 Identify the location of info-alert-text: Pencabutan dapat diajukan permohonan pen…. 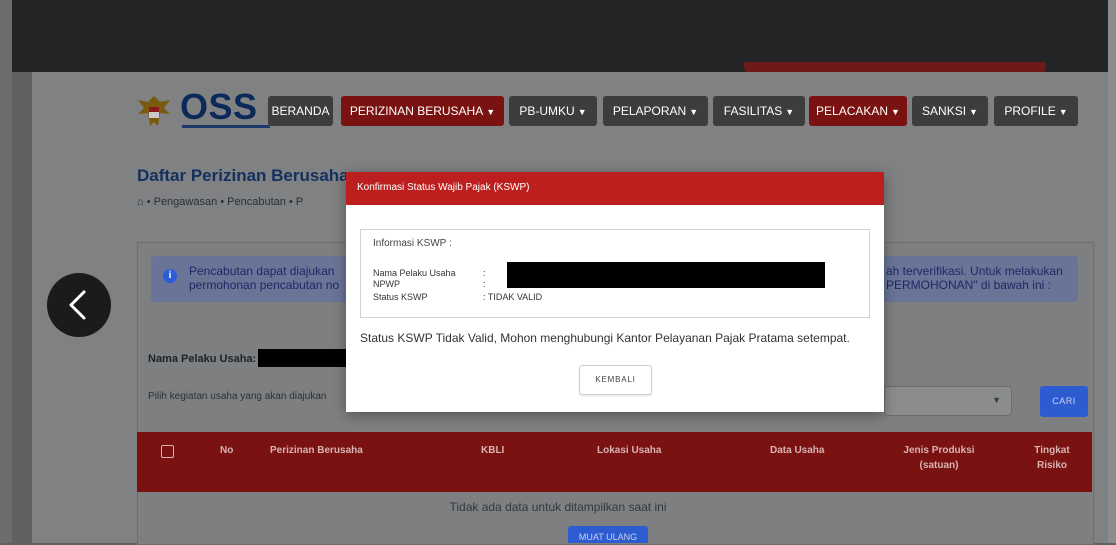
(264, 278).